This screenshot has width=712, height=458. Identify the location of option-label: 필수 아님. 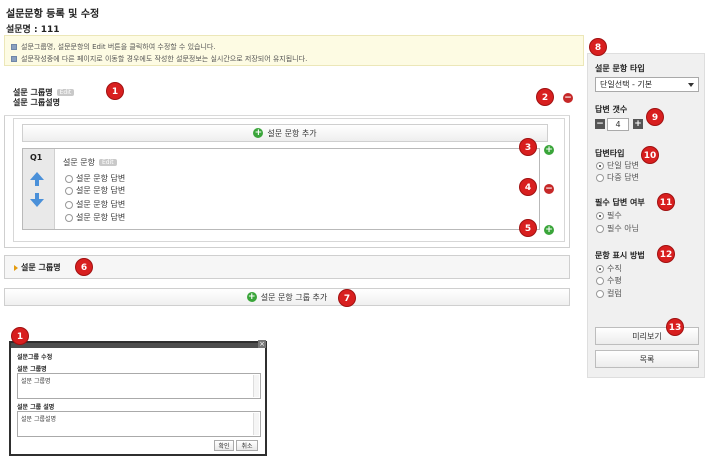
(623, 228).